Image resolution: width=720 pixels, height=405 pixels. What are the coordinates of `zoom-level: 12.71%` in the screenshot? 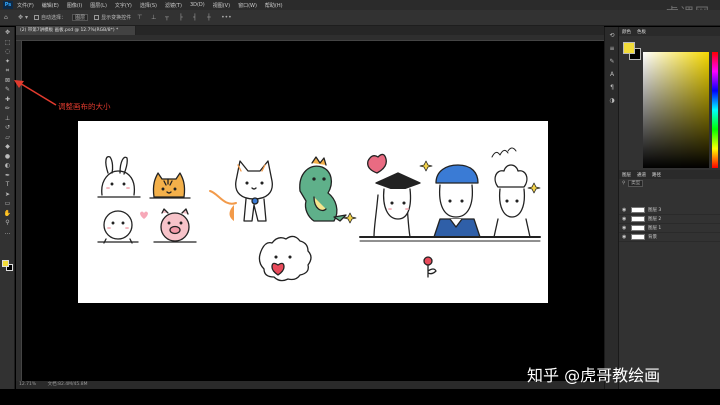 It's located at (27, 384).